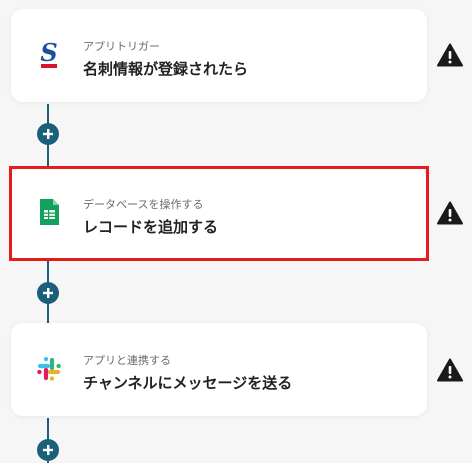 This screenshot has height=463, width=472. What do you see at coordinates (166, 69) in the screenshot?
I see `step-title: 名刺情報が登録されたら` at bounding box center [166, 69].